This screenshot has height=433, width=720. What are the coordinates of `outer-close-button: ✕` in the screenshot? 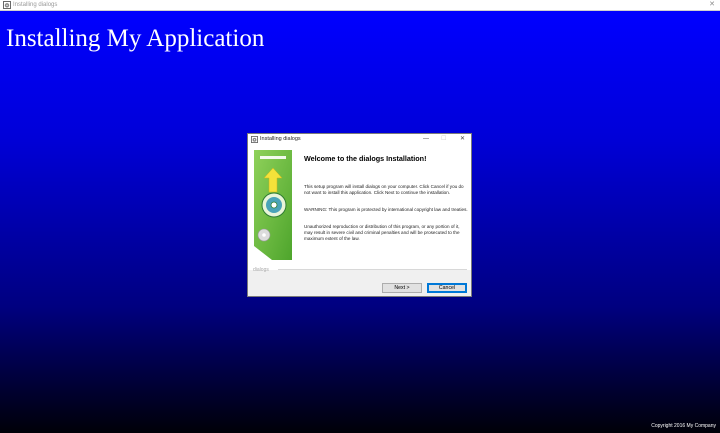 It's located at (712, 5).